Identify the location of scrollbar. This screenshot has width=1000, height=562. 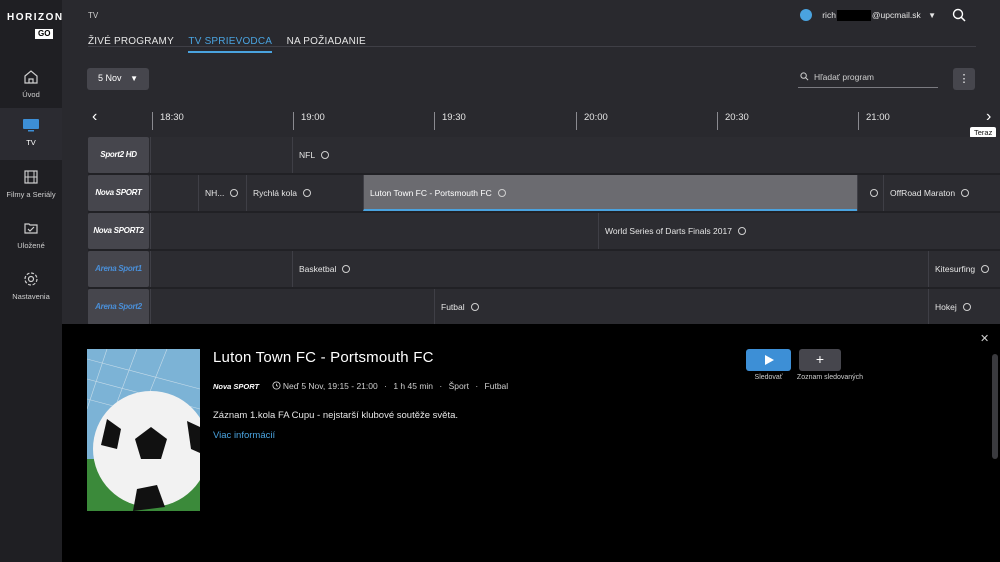
(995, 406).